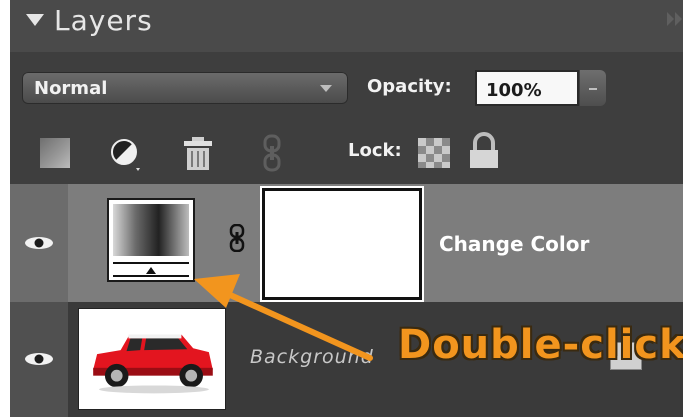 Image resolution: width=683 pixels, height=417 pixels. Describe the element at coordinates (103, 20) in the screenshot. I see `panel-title: Layers` at that location.